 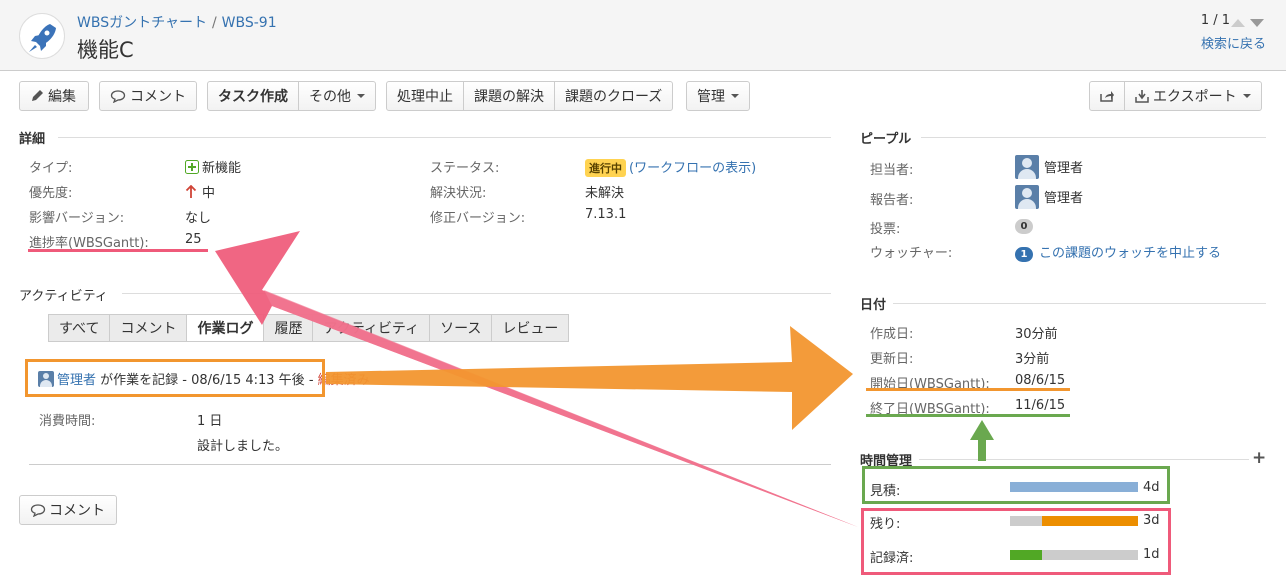 I want to click on close-issue-button: 課題のクローズ, so click(x=613, y=96).